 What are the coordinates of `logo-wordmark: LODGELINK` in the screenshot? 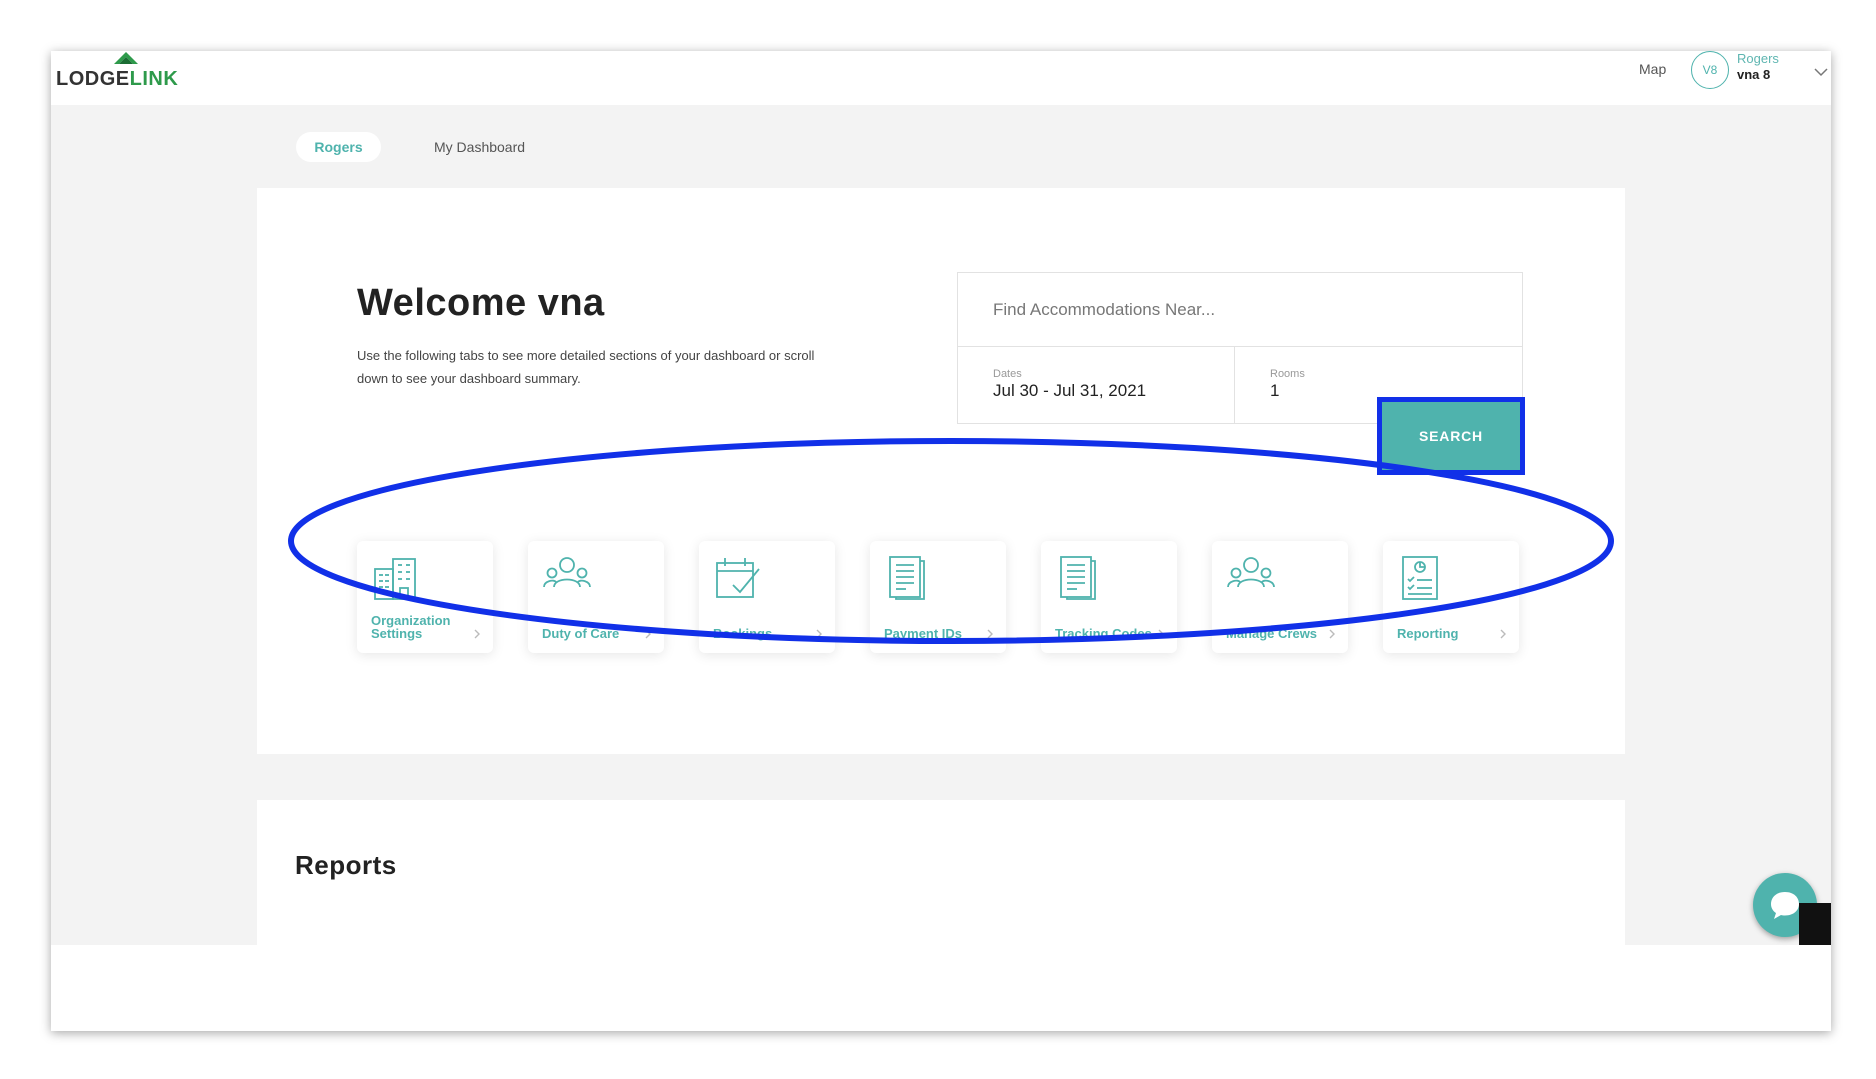 It's located at (117, 79).